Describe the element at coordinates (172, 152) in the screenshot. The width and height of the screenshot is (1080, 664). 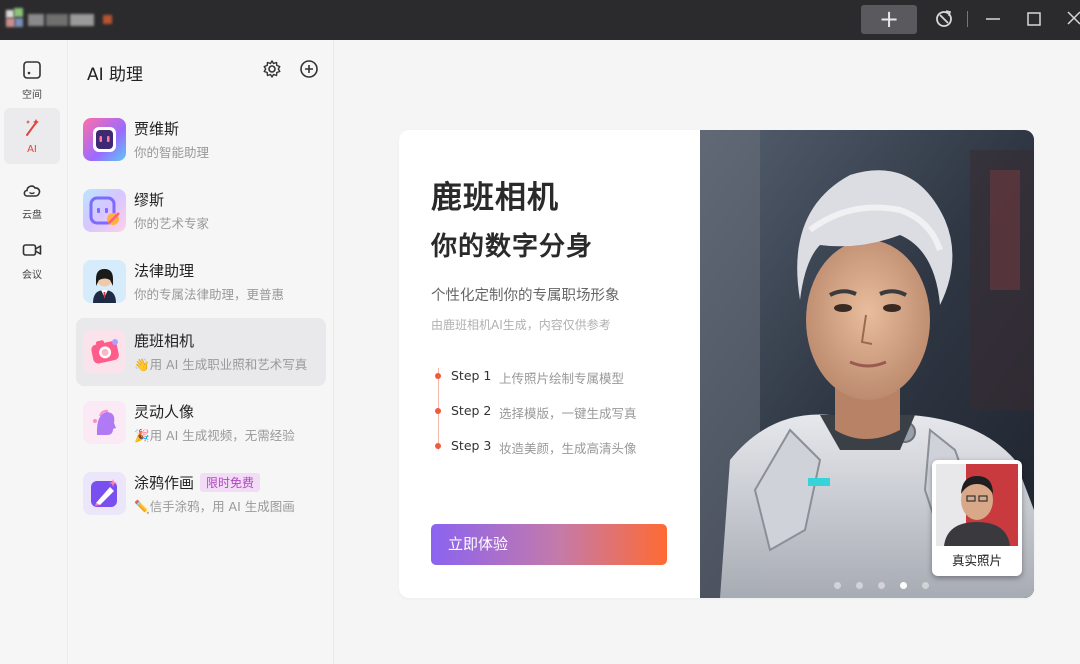
I see `assistant-desc: 你的智能助理` at that location.